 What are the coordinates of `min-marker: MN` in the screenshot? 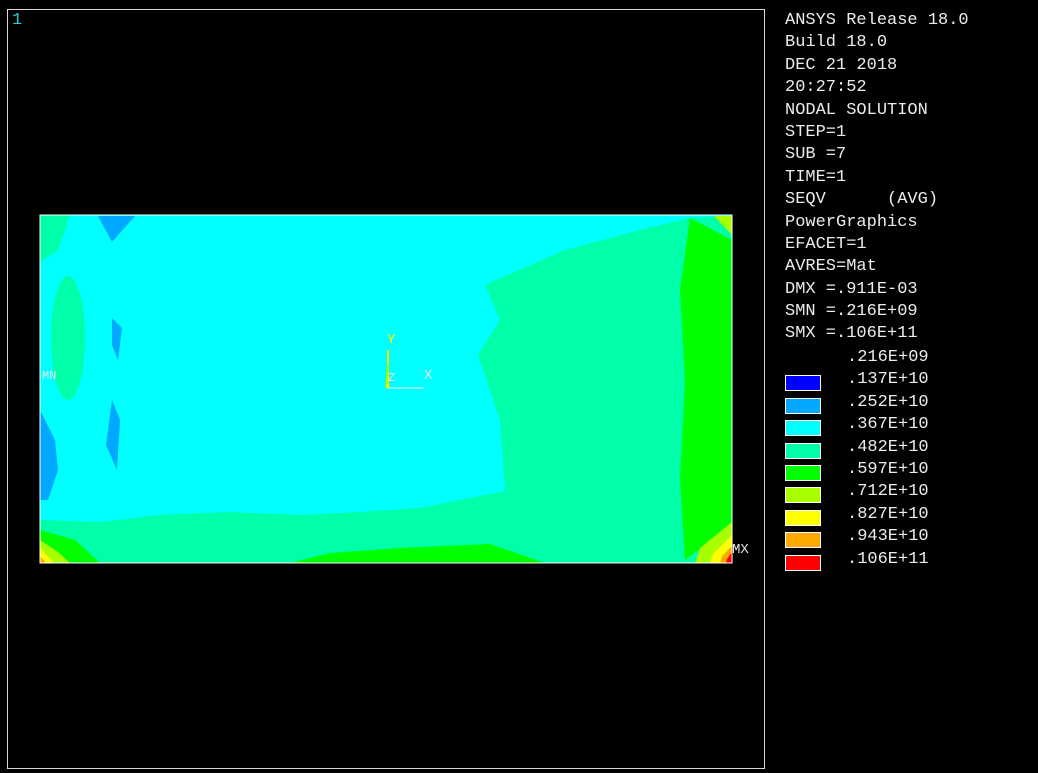 It's located at (49, 376).